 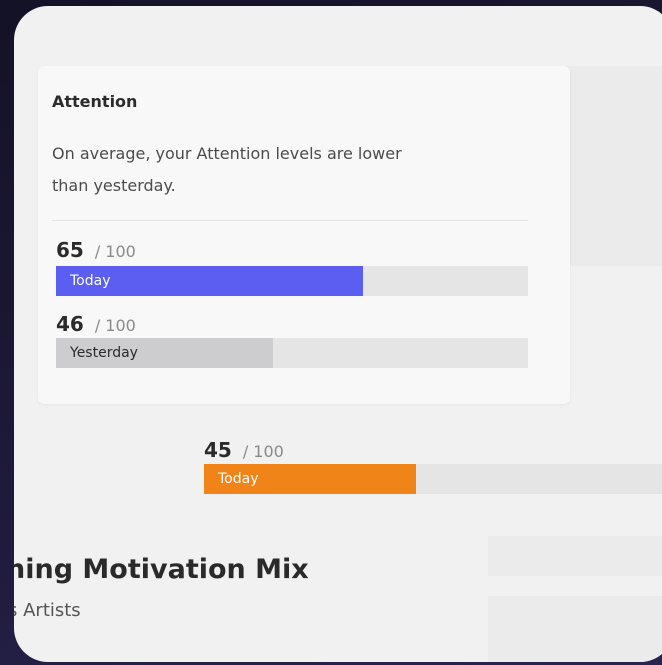 I want to click on today-score: 65 / 100, so click(x=96, y=250).